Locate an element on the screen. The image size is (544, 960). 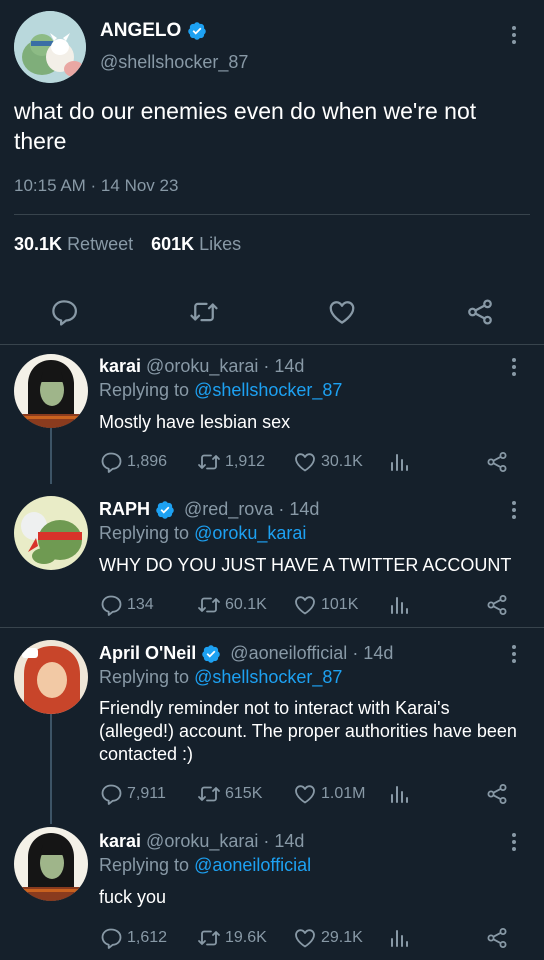
like-button: 30.1K is located at coordinates (328, 462).